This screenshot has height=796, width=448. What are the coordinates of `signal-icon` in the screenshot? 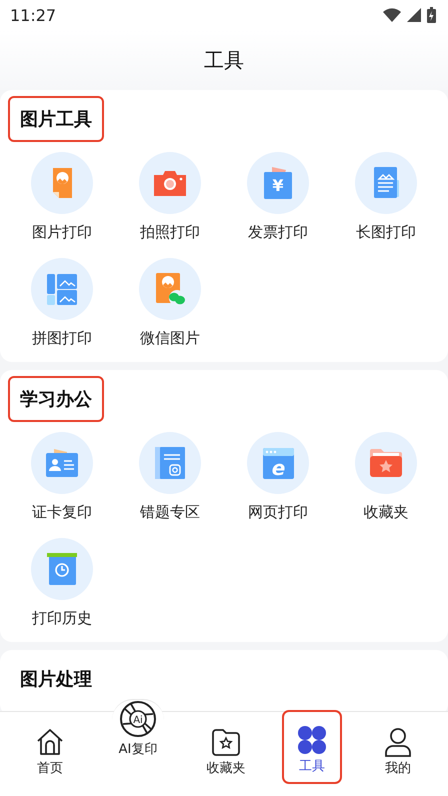 It's located at (414, 15).